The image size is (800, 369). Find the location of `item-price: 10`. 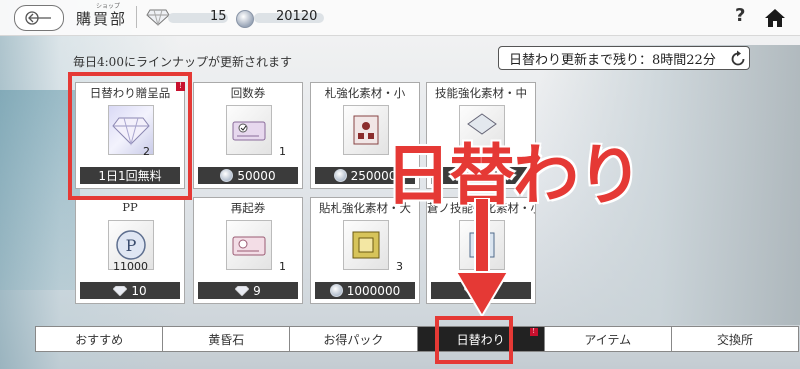

item-price: 10 is located at coordinates (130, 290).